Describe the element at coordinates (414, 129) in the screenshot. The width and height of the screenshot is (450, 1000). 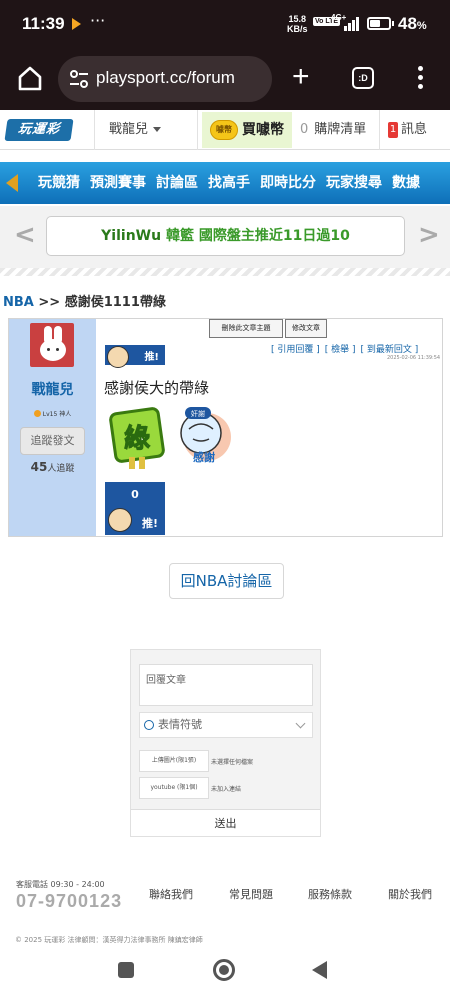
I see `messages-label: 訊息` at that location.